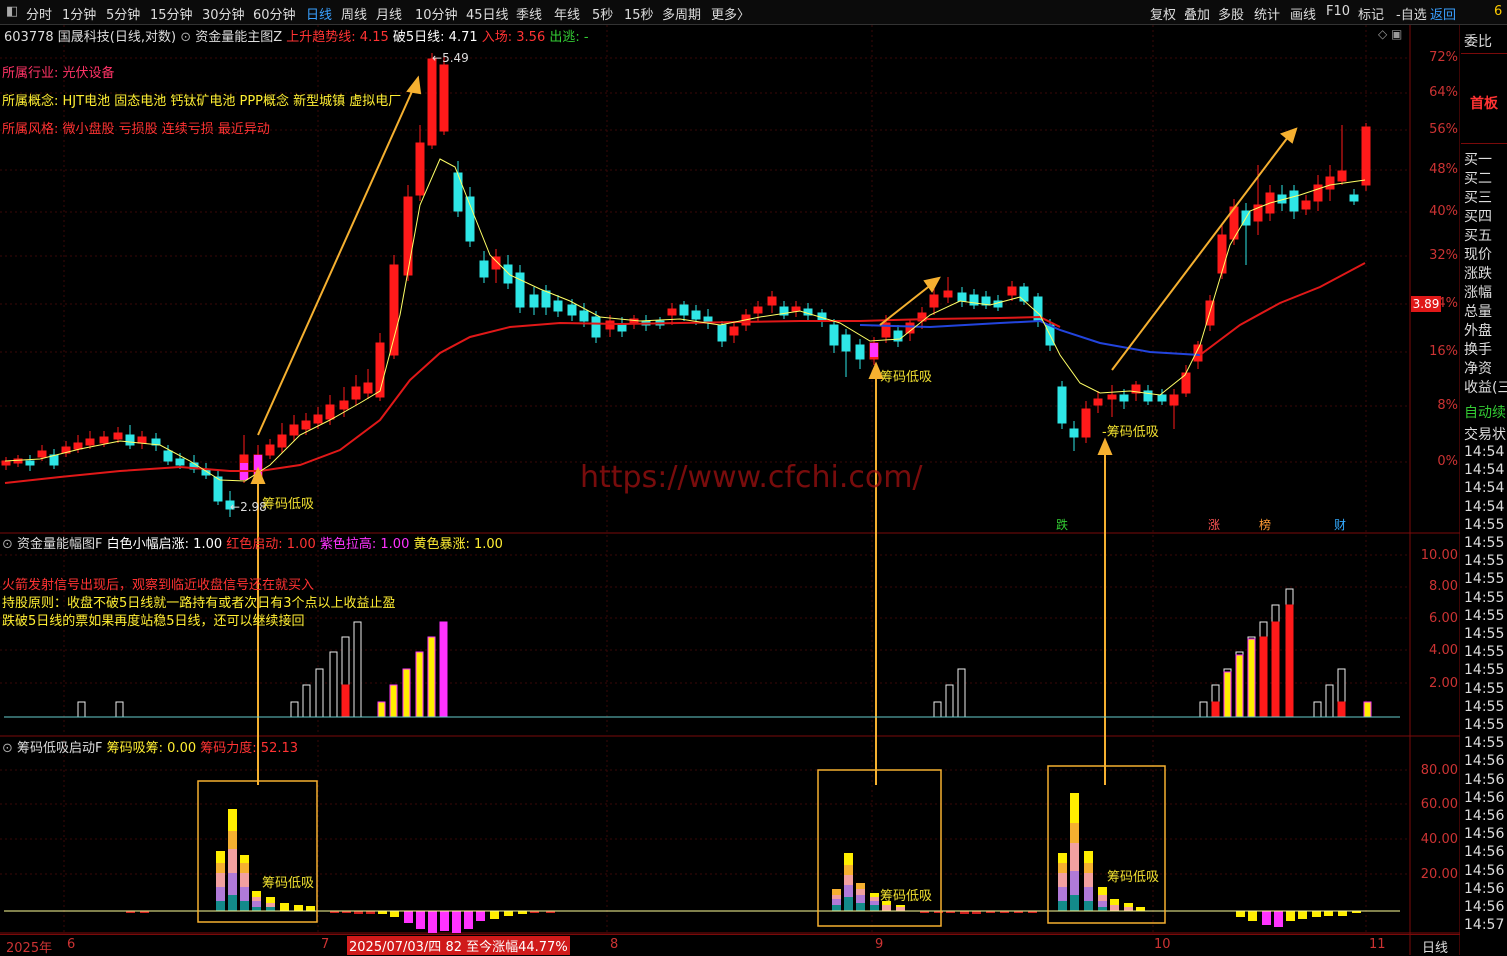  What do you see at coordinates (1443, 618) in the screenshot?
I see `axis-tick-label: 6.00` at bounding box center [1443, 618].